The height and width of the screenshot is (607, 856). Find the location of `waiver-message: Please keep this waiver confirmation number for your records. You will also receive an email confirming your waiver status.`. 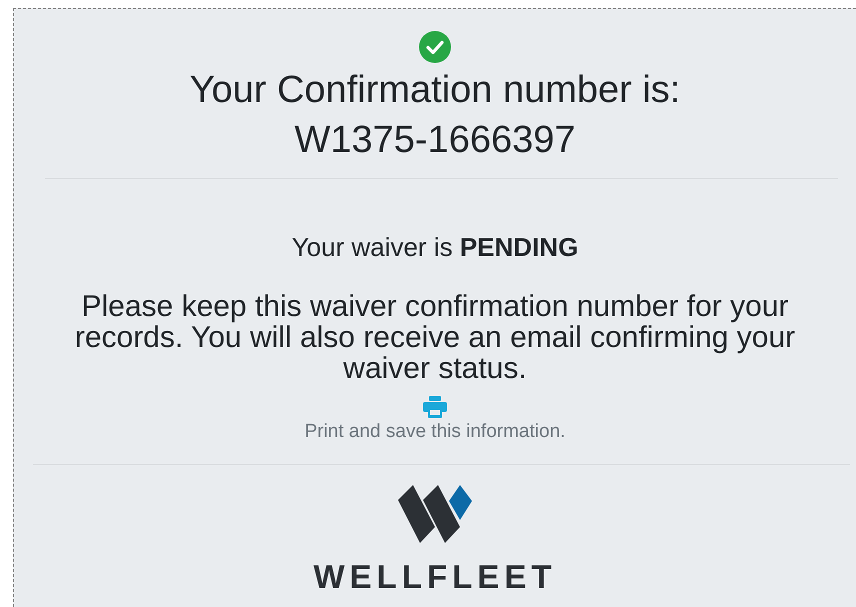

waiver-message: Please keep this waiver confirmation number for your records. You will also receive an email confirming your waiver status. is located at coordinates (435, 337).